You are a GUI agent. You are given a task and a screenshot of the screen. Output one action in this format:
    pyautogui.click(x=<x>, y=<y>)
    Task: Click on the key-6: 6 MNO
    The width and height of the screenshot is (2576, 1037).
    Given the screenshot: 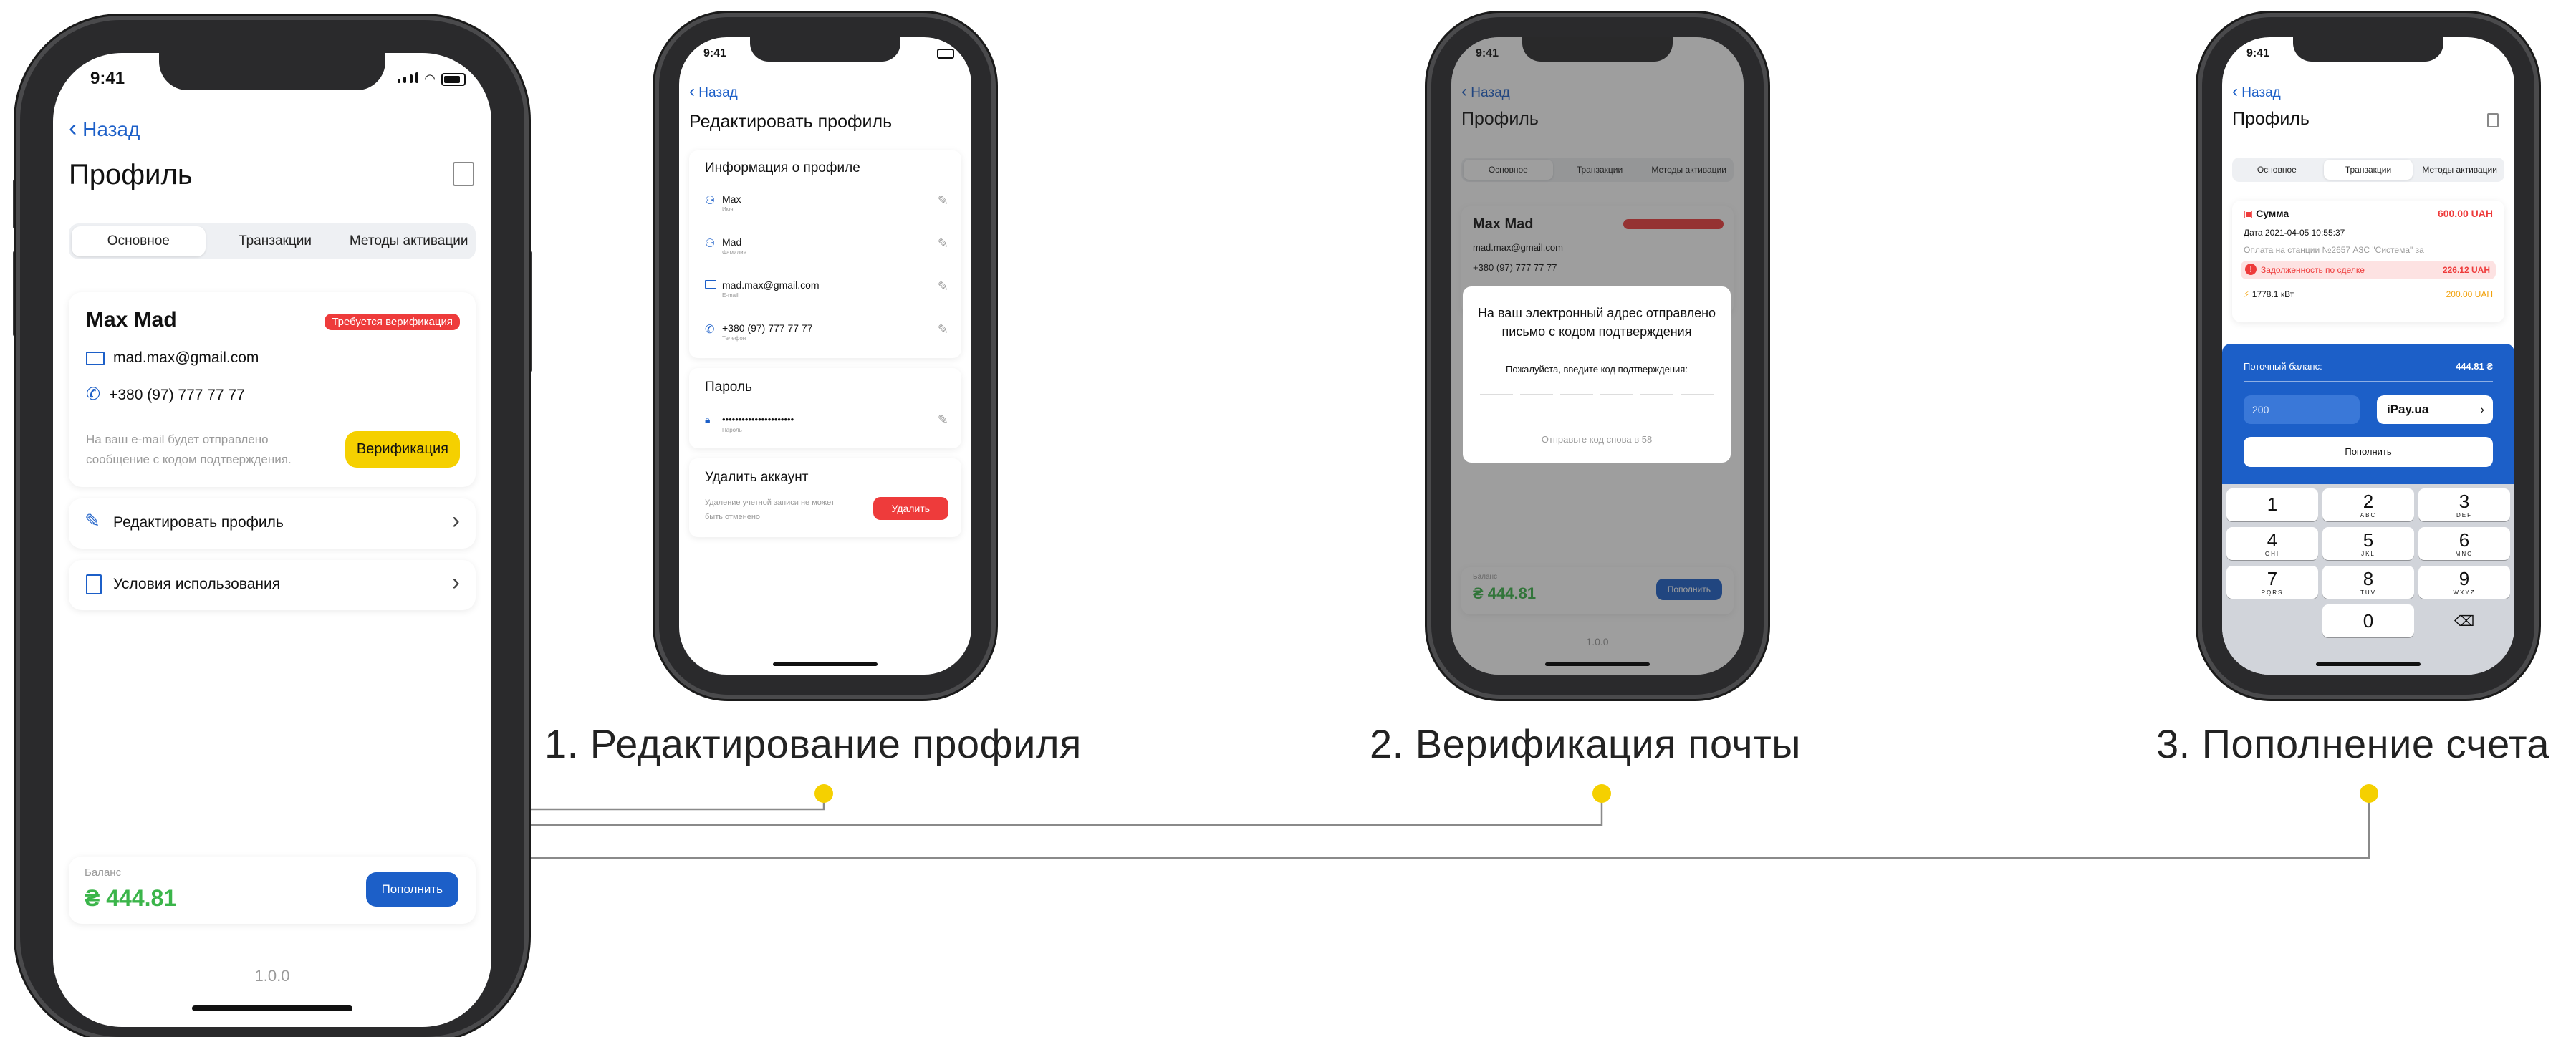 What is the action you would take?
    pyautogui.click(x=2464, y=543)
    